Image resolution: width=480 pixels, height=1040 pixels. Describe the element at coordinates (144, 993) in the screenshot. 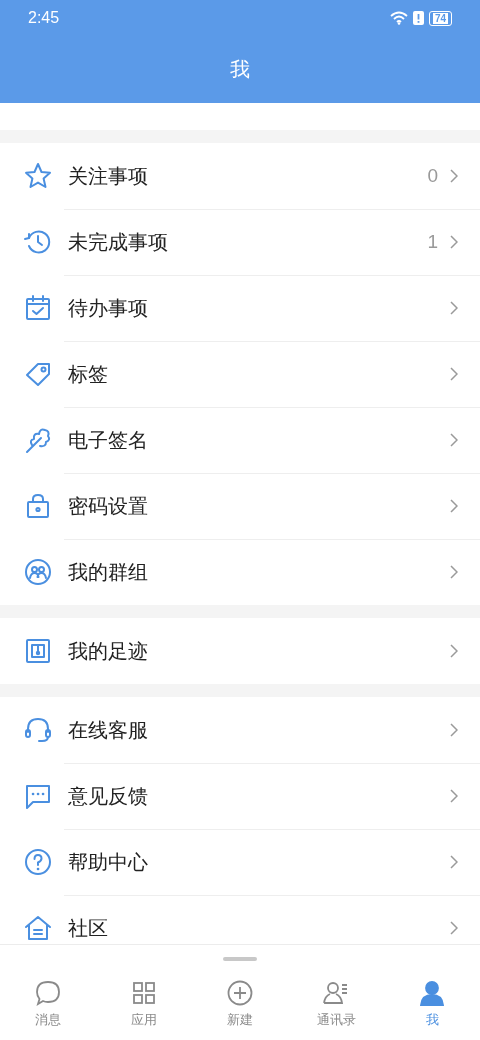

I see `grid-icon` at that location.